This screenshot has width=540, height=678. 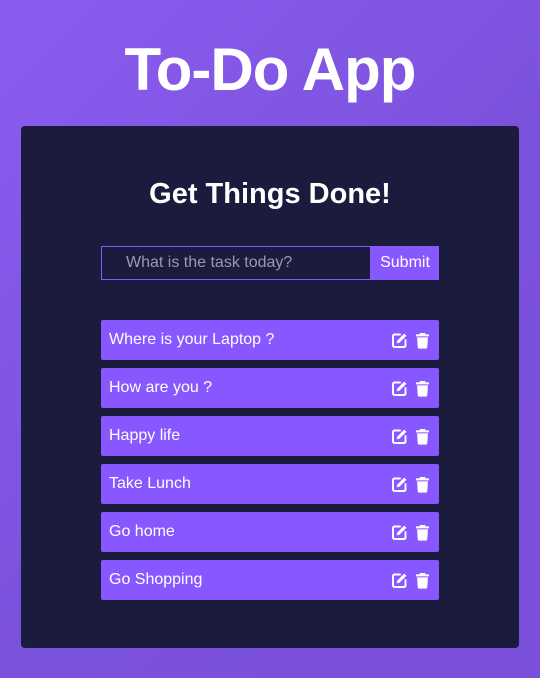 What do you see at coordinates (145, 435) in the screenshot?
I see `task-text: Happy life` at bounding box center [145, 435].